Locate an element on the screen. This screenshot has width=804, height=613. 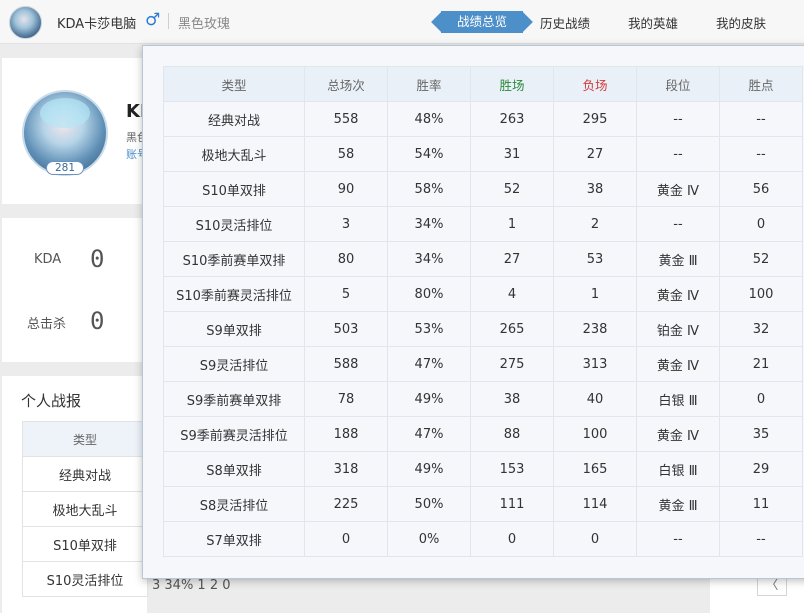
col-win-rate: 胜率 is located at coordinates (429, 84).